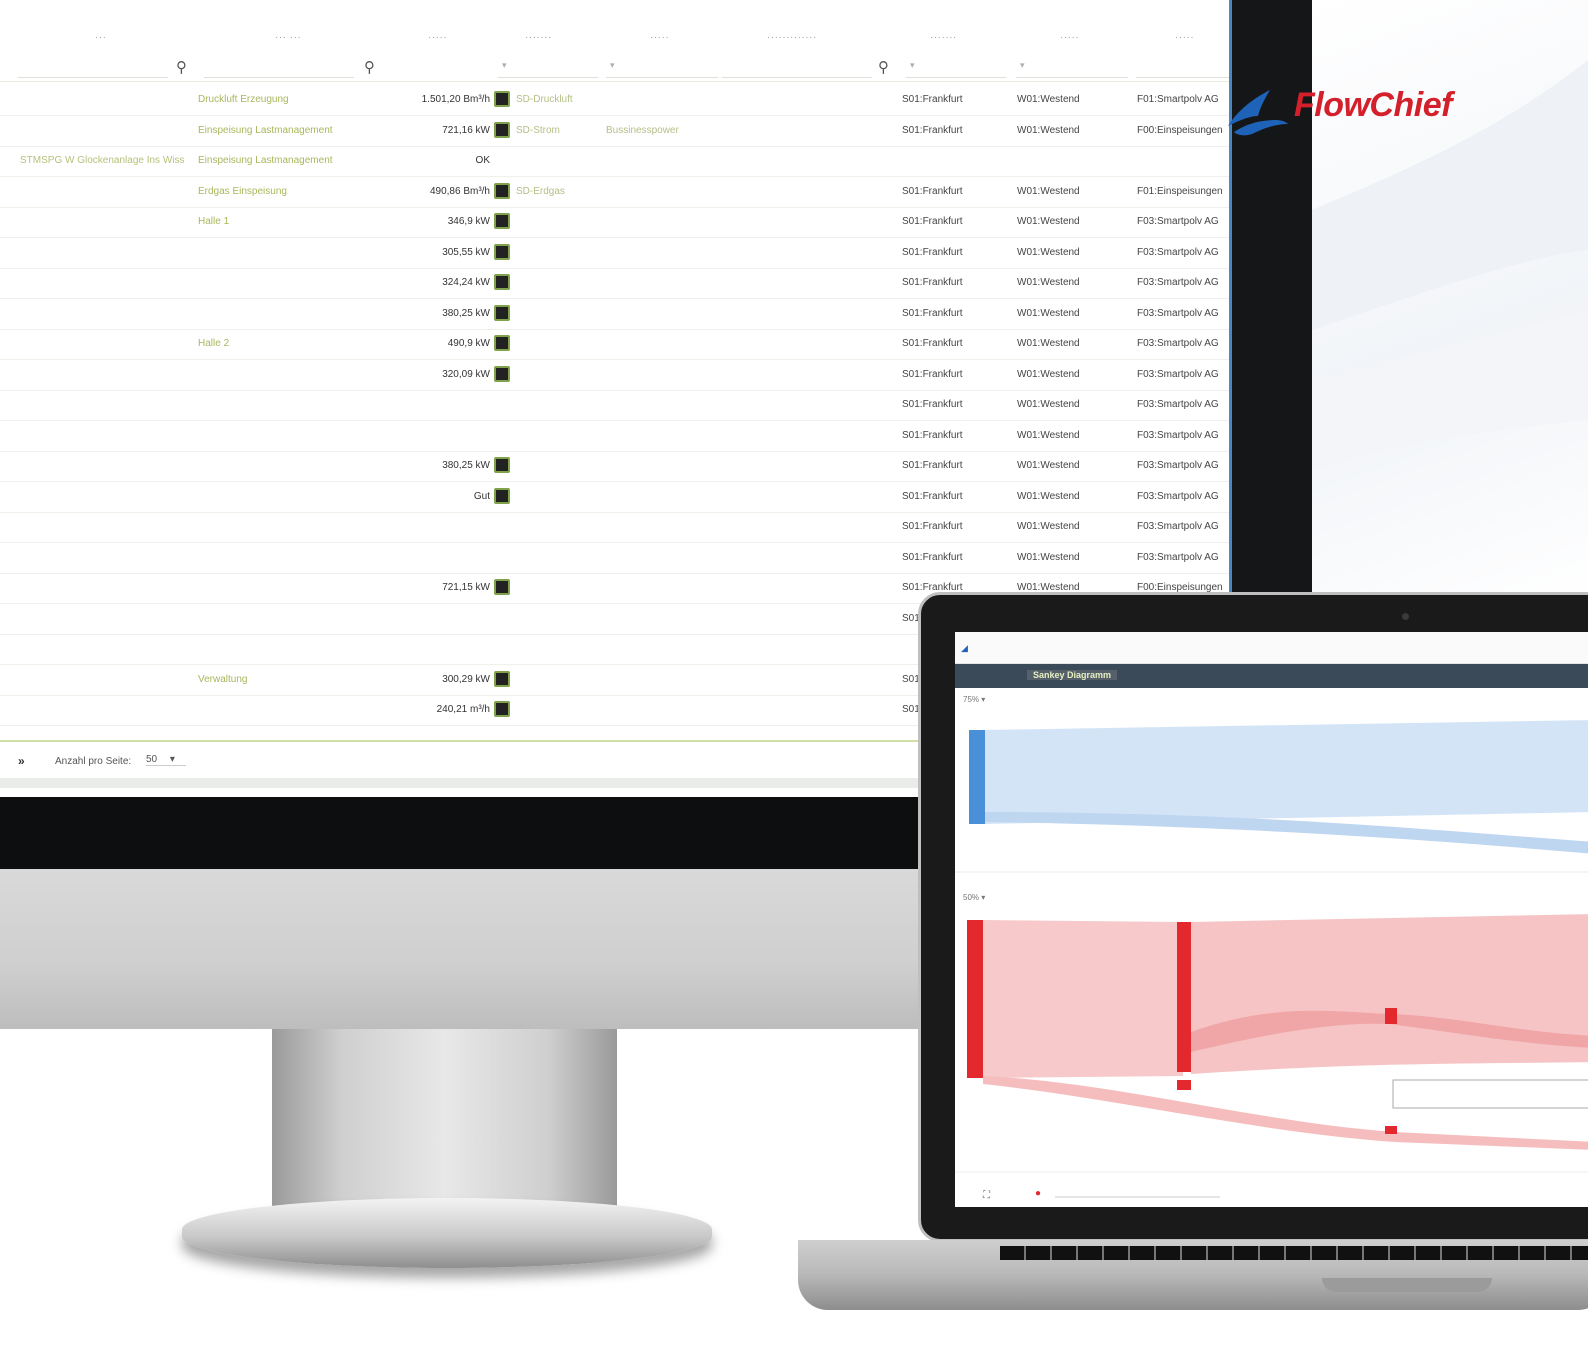 The height and width of the screenshot is (1345, 1588). I want to click on filter-select-device: ▾, so click(548, 69).